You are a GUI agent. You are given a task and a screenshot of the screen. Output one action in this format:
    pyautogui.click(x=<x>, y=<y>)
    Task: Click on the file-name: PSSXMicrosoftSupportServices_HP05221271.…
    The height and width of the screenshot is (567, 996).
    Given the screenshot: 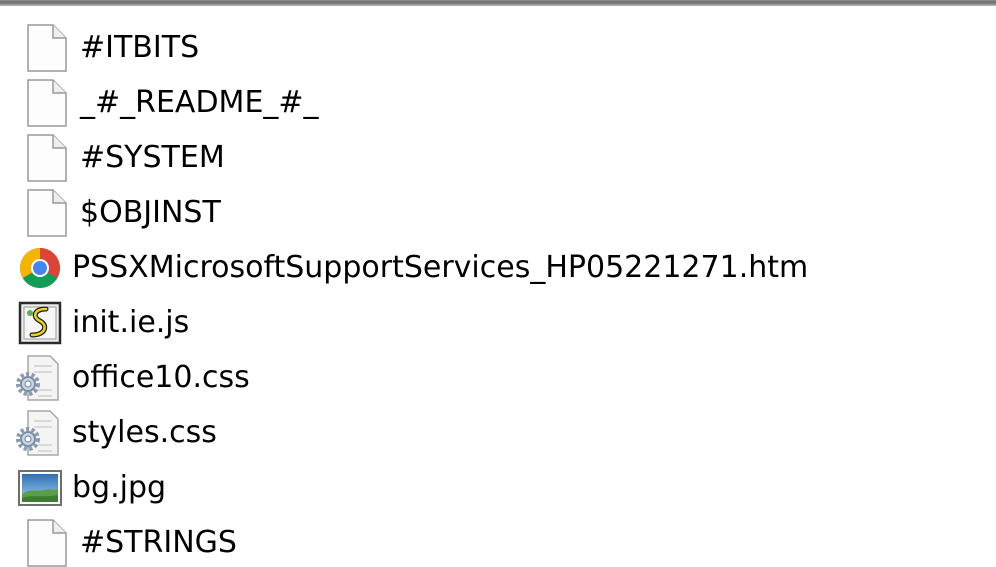 What is the action you would take?
    pyautogui.click(x=440, y=267)
    